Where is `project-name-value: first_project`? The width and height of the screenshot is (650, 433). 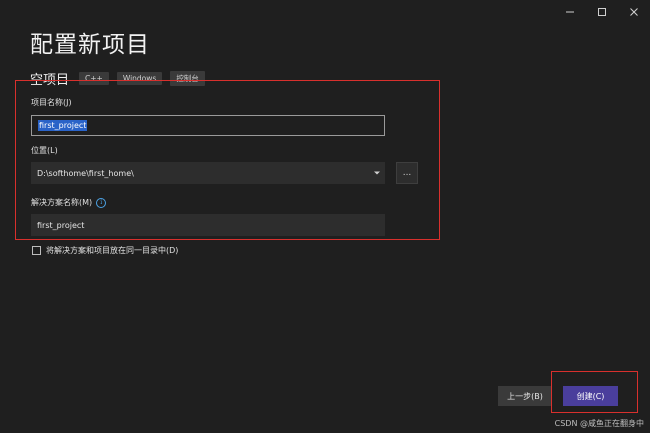
project-name-value: first_project is located at coordinates (63, 125).